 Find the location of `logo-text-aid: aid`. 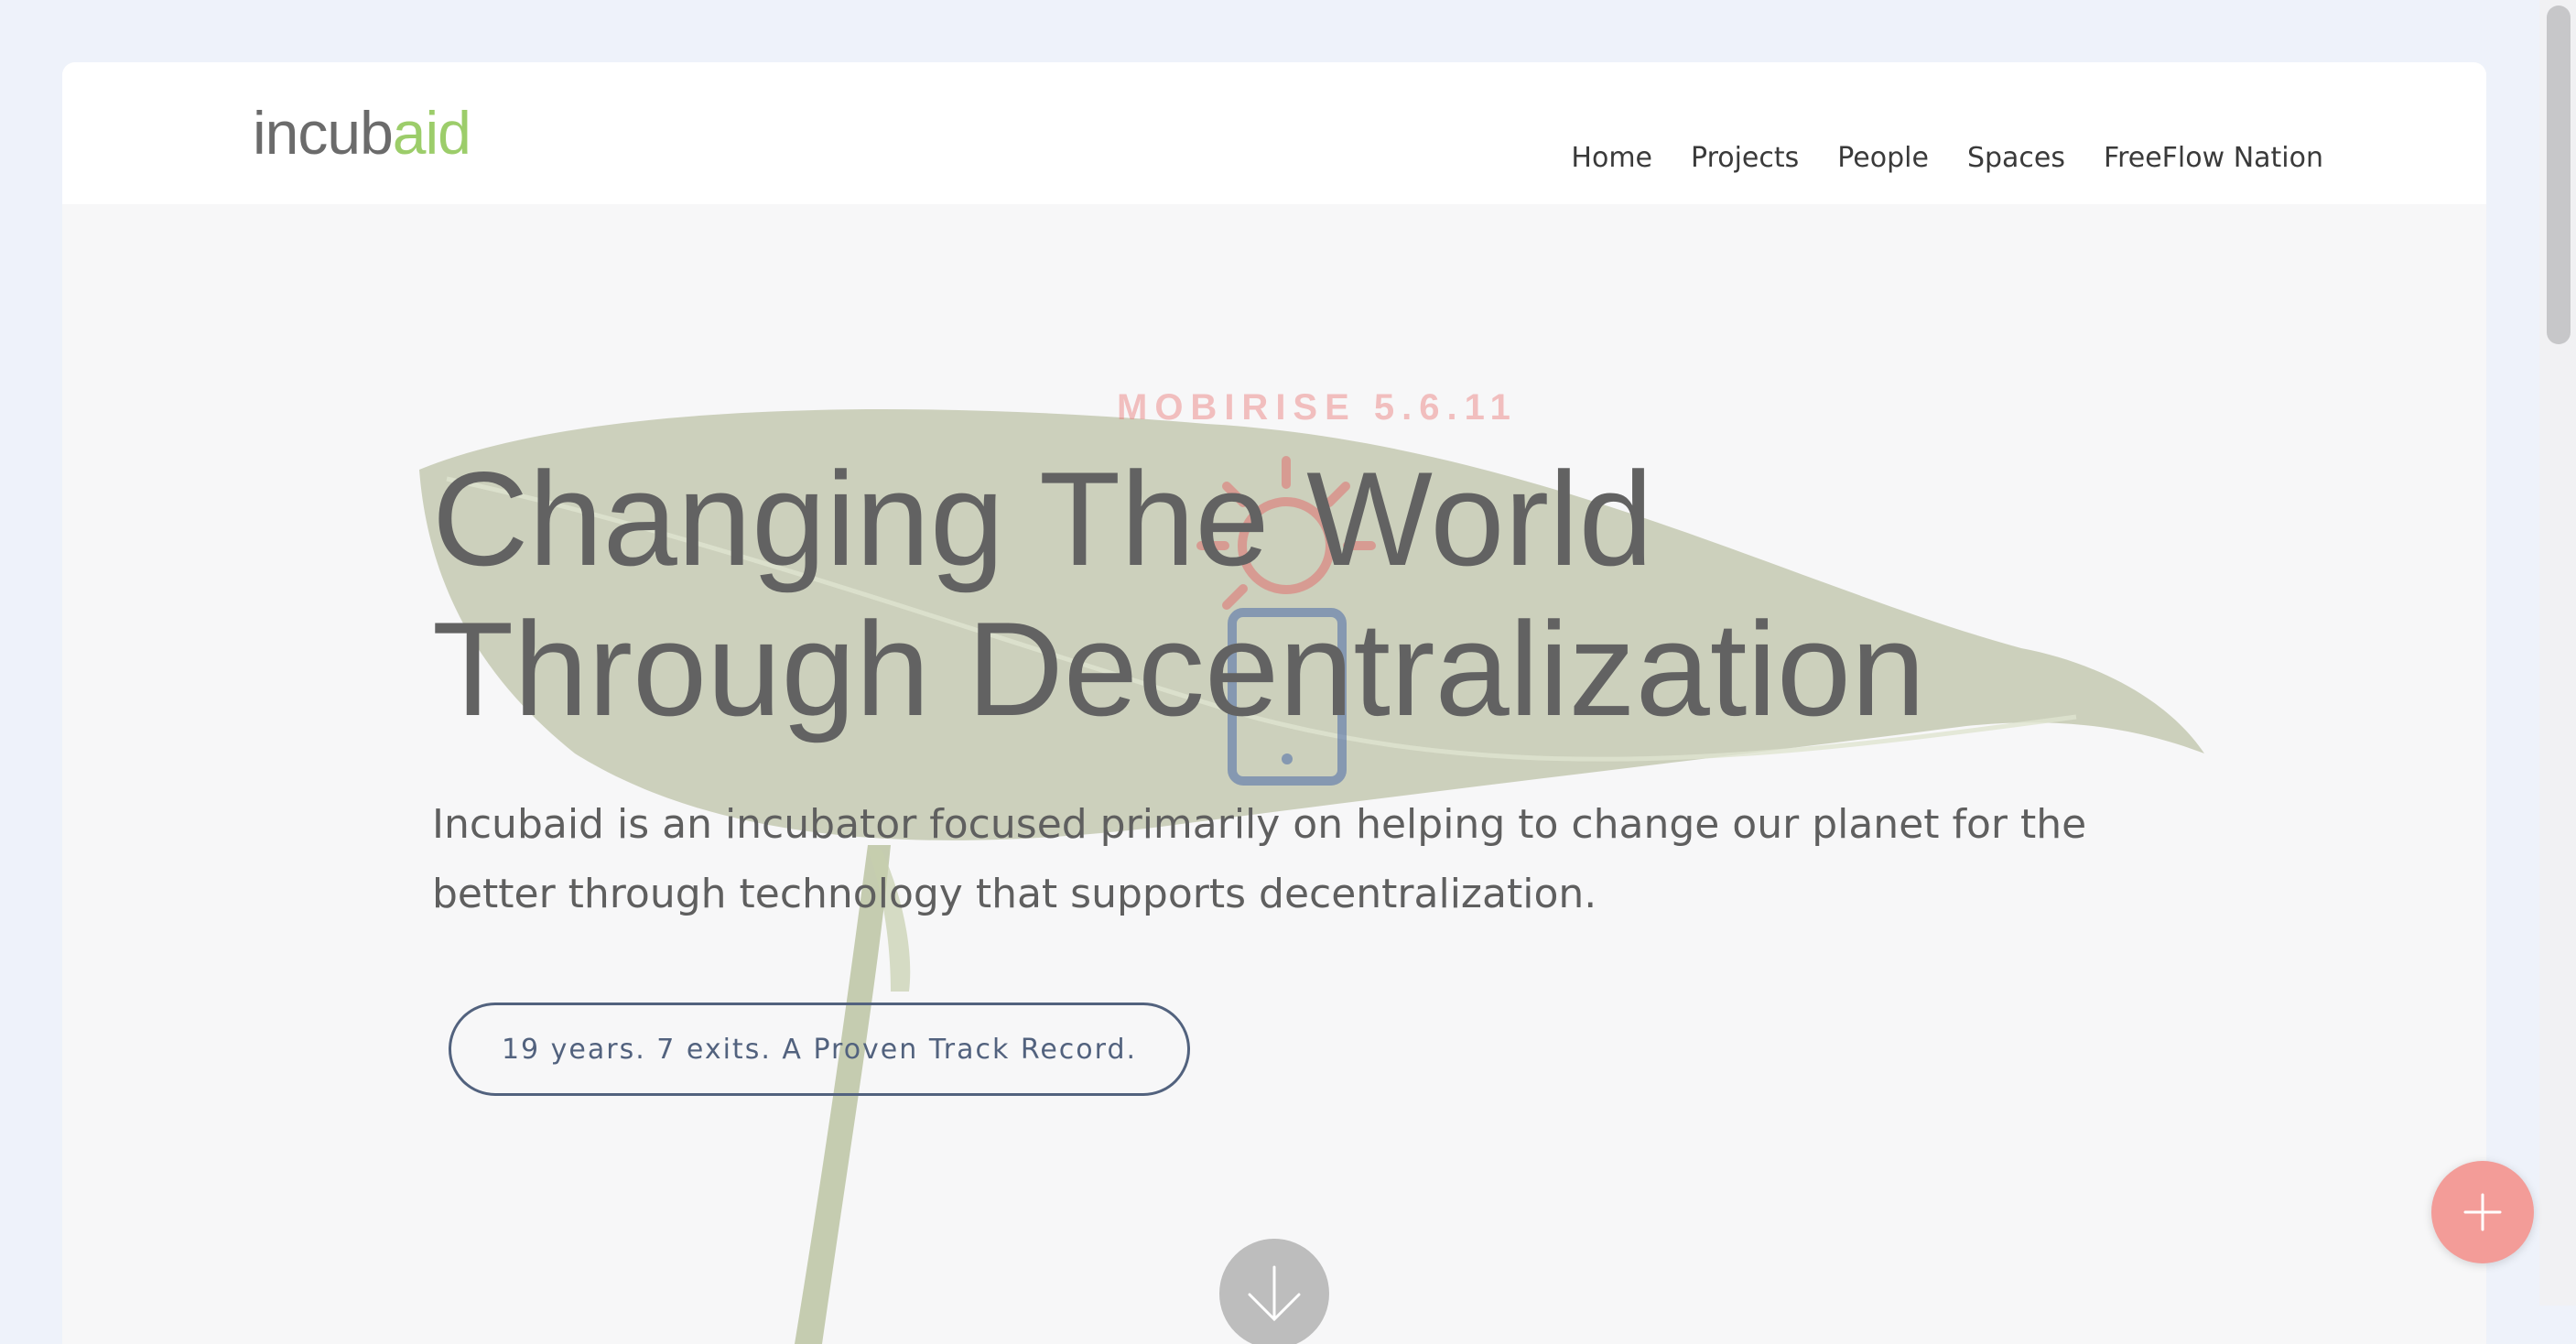

logo-text-aid: aid is located at coordinates (432, 133).